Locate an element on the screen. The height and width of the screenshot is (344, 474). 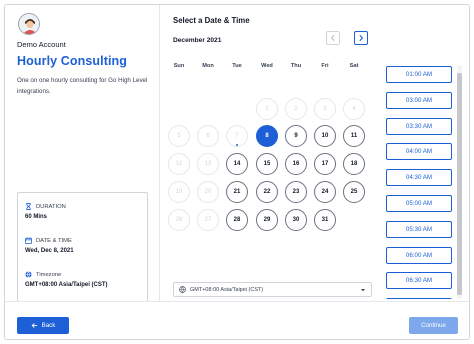
calendar-day: 19 is located at coordinates (179, 192).